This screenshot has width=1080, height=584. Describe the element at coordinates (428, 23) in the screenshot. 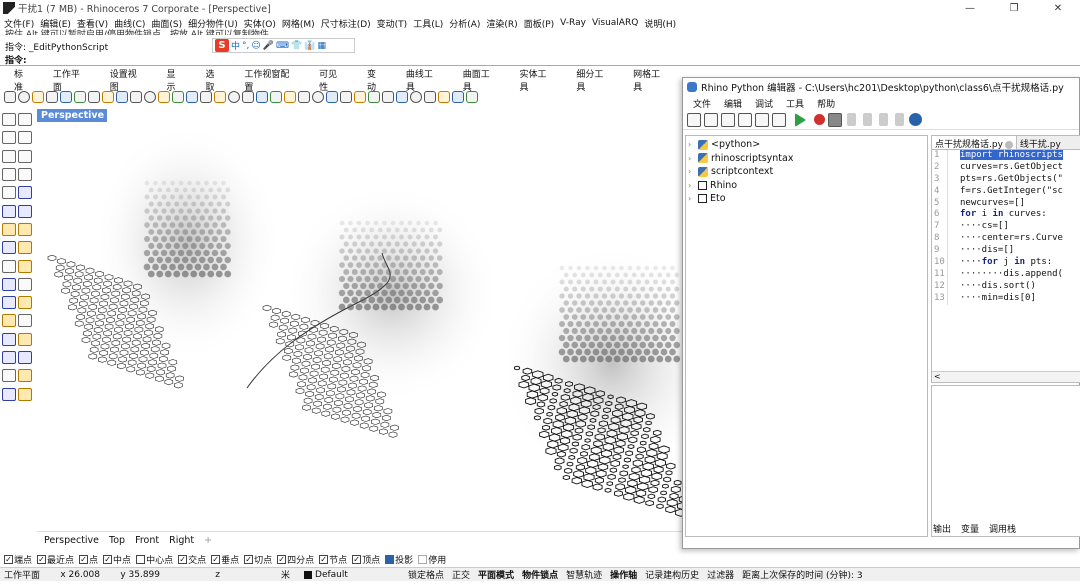

I see `menu-item: 工具(L)` at that location.